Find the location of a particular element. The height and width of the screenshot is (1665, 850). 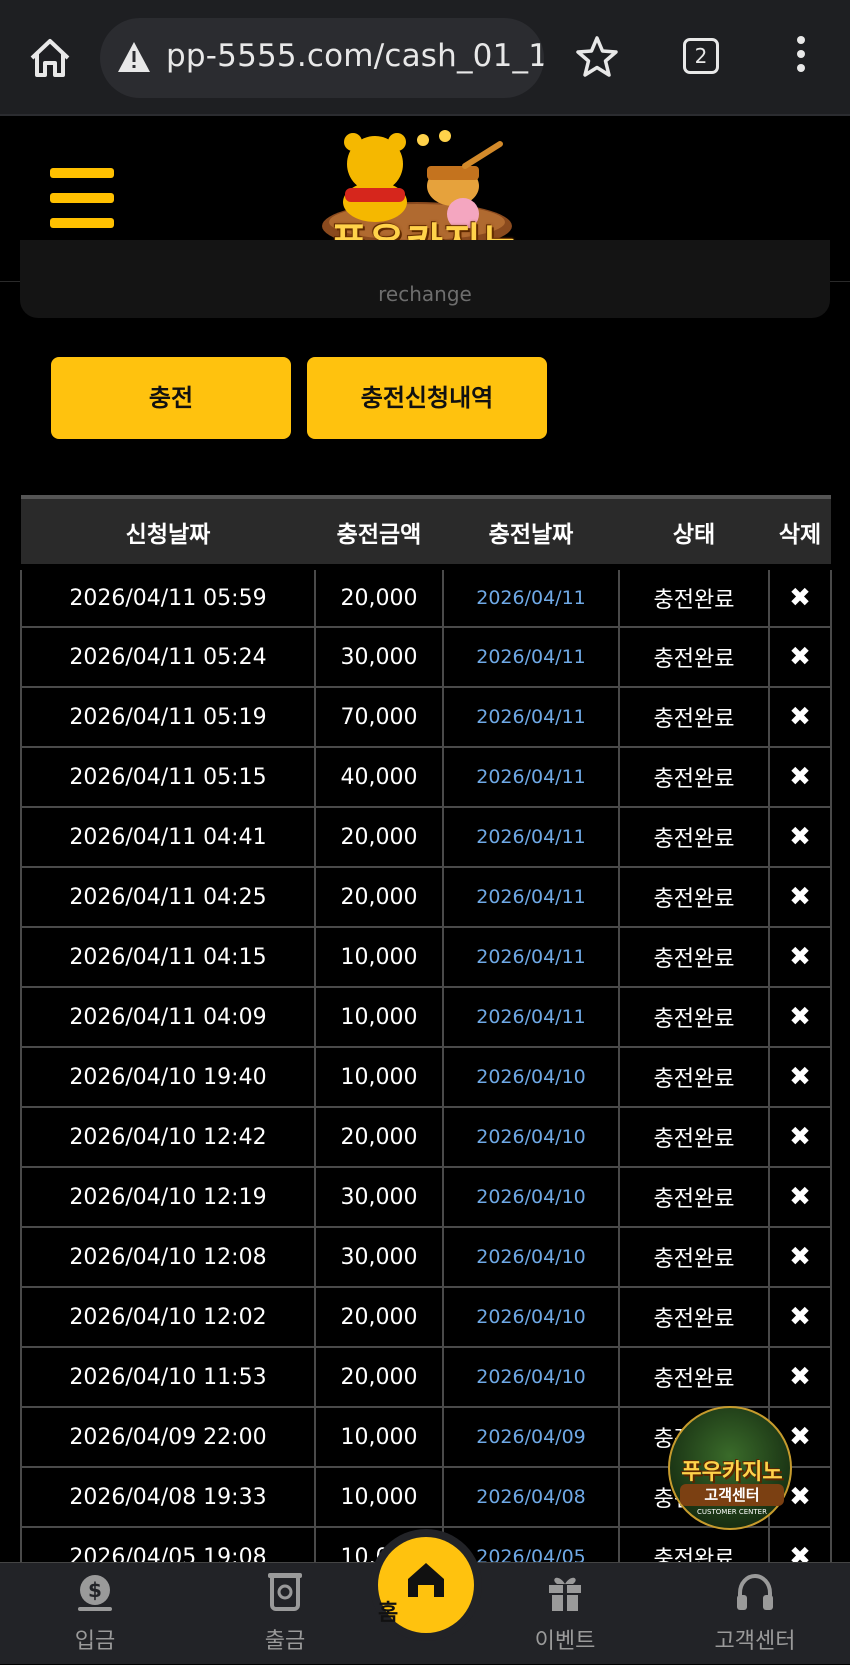

request-date-cell: 2026/04/11 05:19 is located at coordinates (168, 717).